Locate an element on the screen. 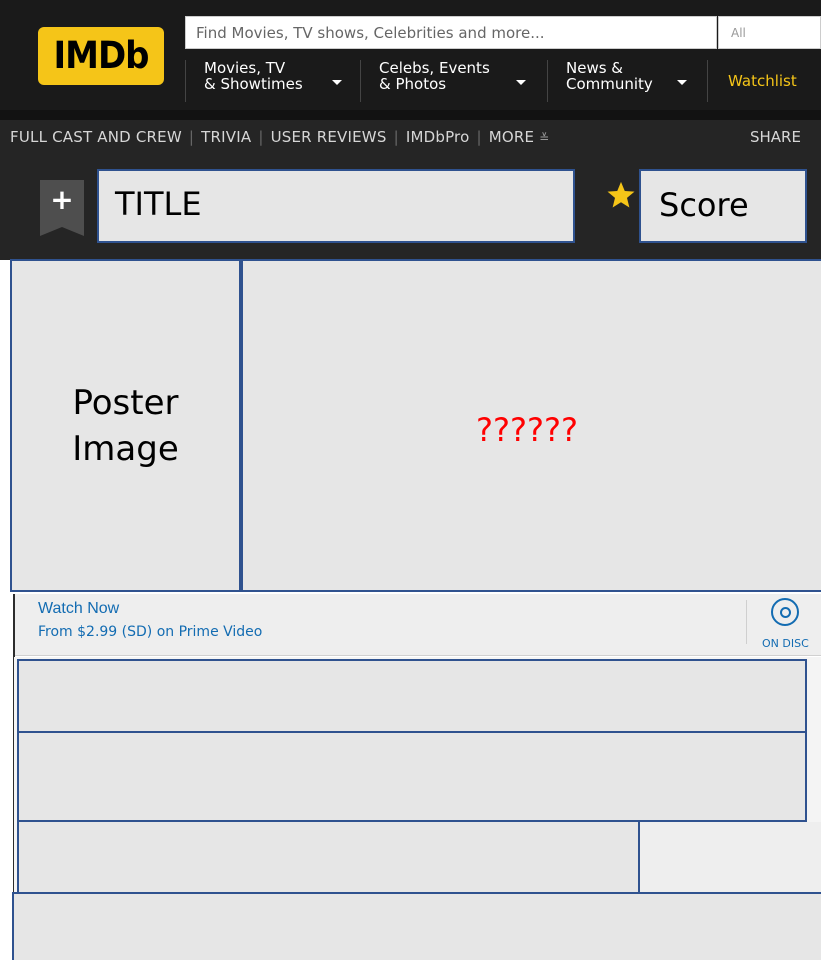 The image size is (821, 960). unknown-label: ?????? is located at coordinates (527, 430).